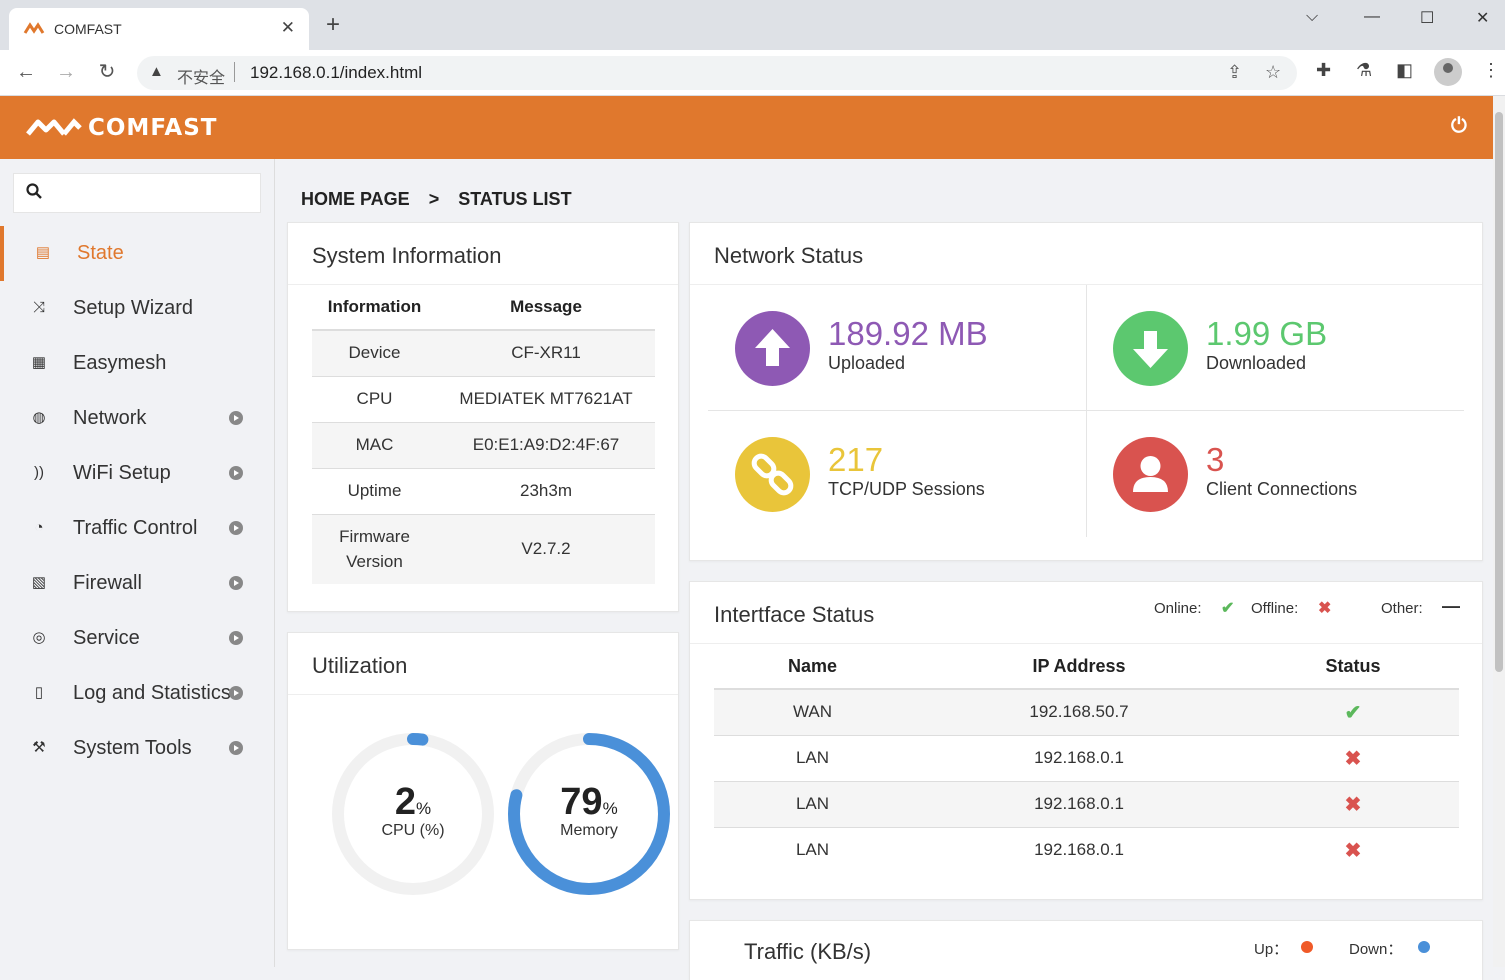  What do you see at coordinates (152, 693) in the screenshot?
I see `sidebar-item-label: Log and Statistics` at bounding box center [152, 693].